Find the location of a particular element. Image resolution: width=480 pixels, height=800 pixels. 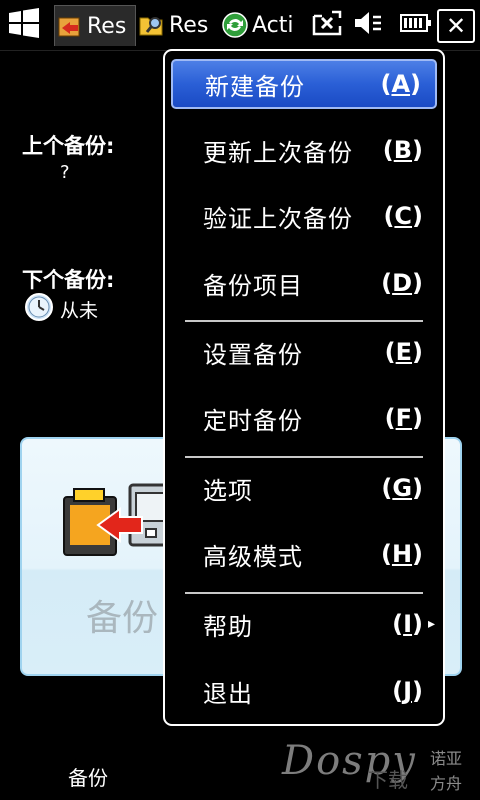

last-backup-label: 上个备份: is located at coordinates (68, 146).